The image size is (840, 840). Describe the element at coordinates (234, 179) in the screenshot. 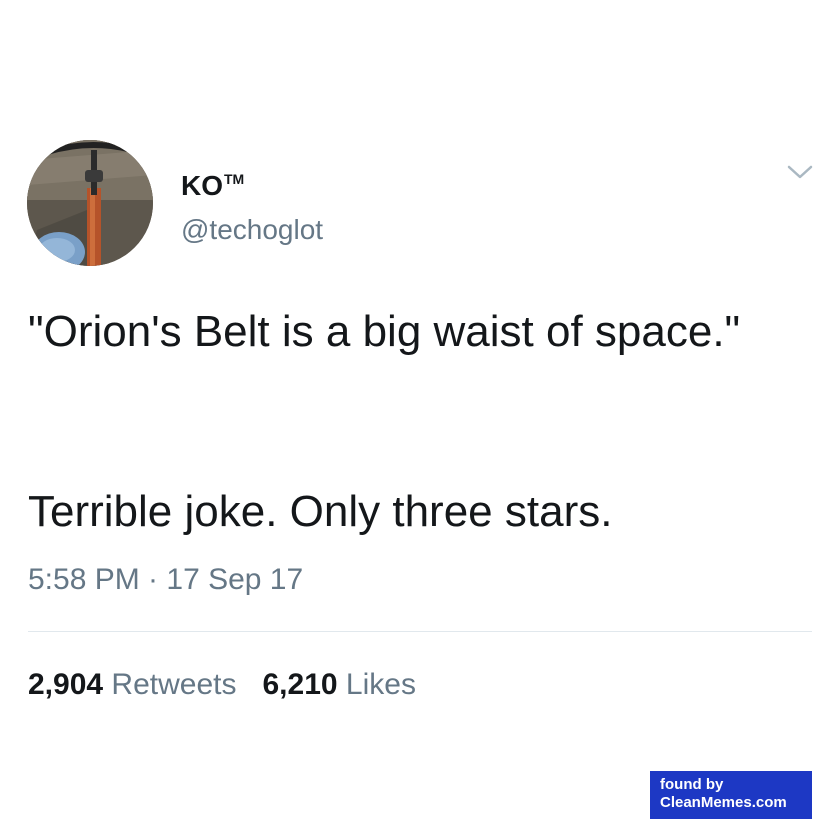

I see `trademark-mark: TM` at that location.